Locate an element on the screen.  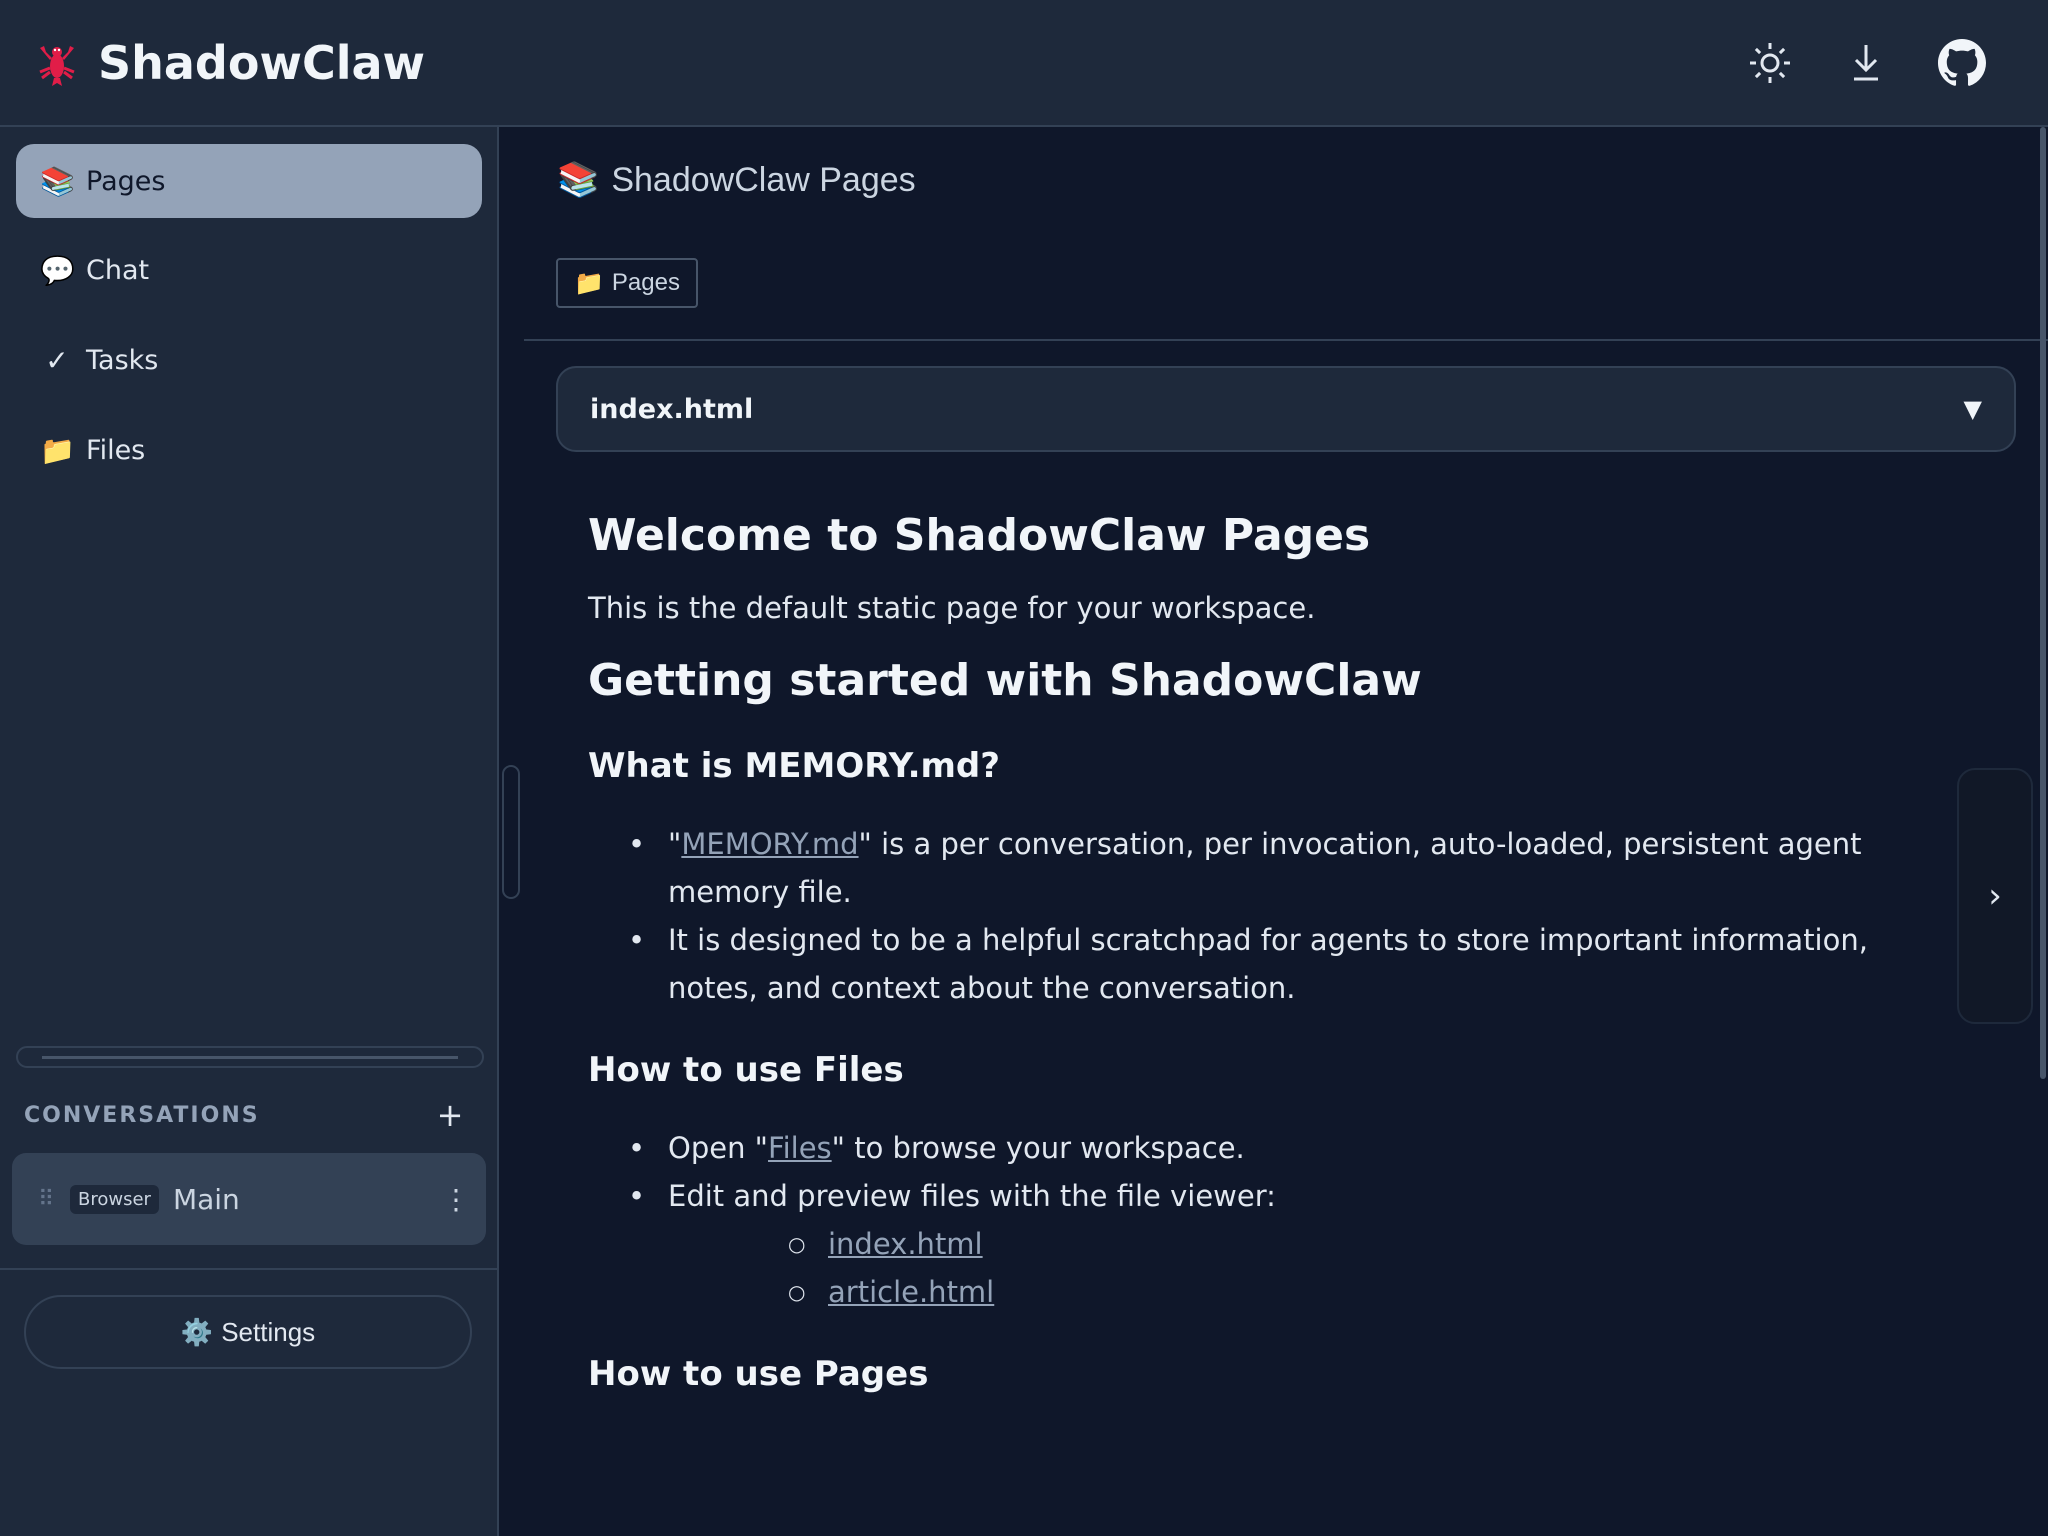
add-conversation-button: + is located at coordinates (450, 1115).